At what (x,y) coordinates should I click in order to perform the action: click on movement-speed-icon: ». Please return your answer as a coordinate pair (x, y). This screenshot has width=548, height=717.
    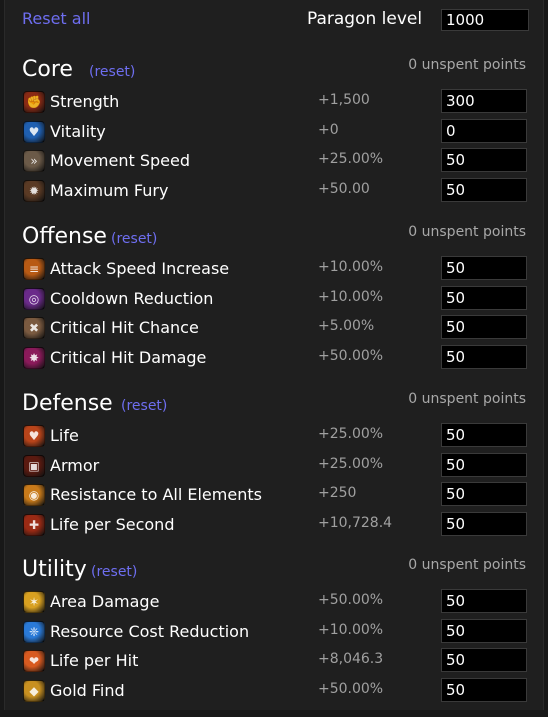
    Looking at the image, I should click on (34, 161).